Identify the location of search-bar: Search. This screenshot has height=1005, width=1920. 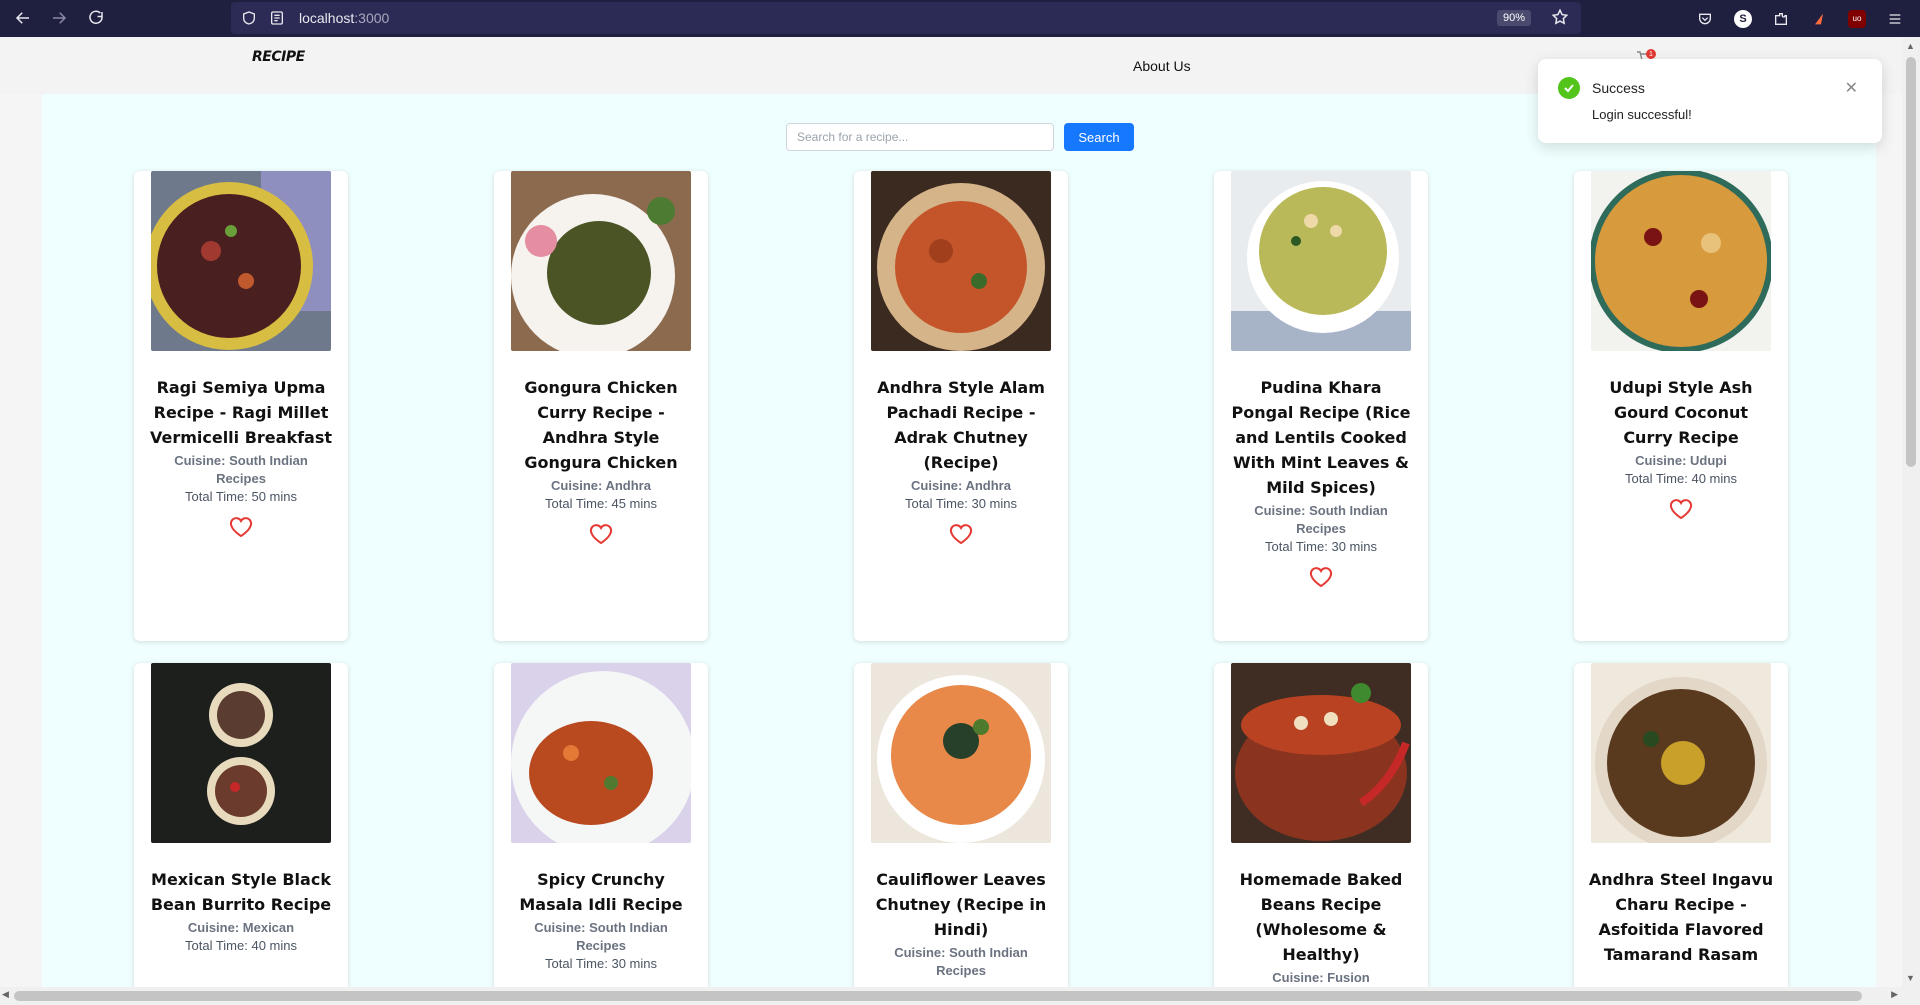
(960, 137).